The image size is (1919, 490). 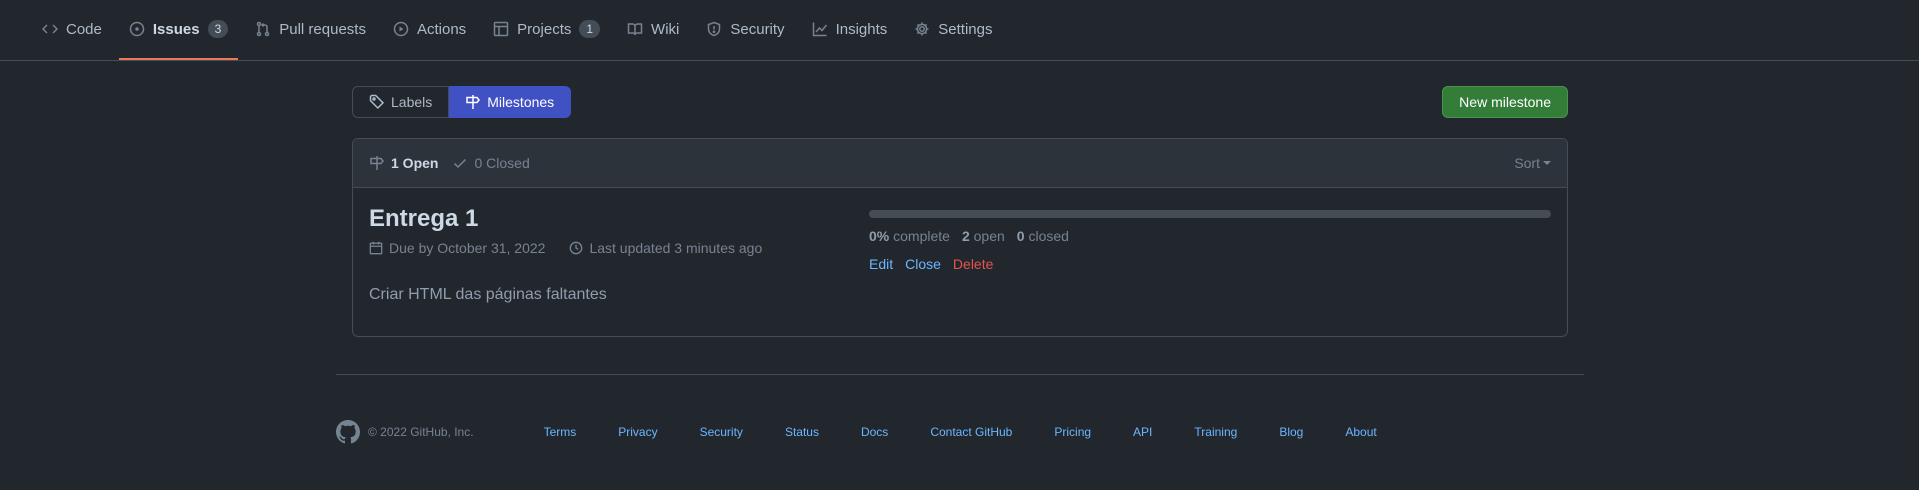 What do you see at coordinates (401, 29) in the screenshot?
I see `play-icon` at bounding box center [401, 29].